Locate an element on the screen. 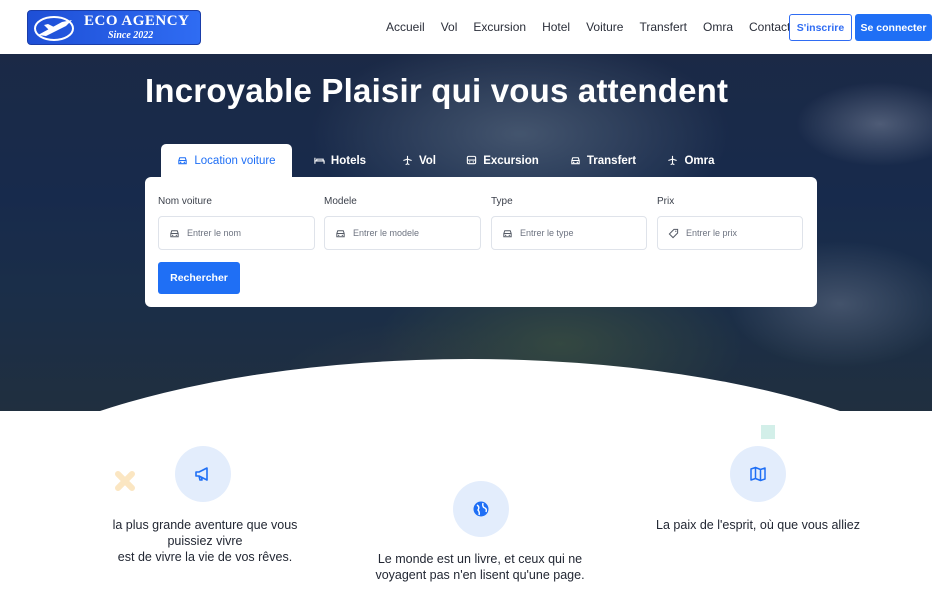  login-button: Se connecter is located at coordinates (893, 27).